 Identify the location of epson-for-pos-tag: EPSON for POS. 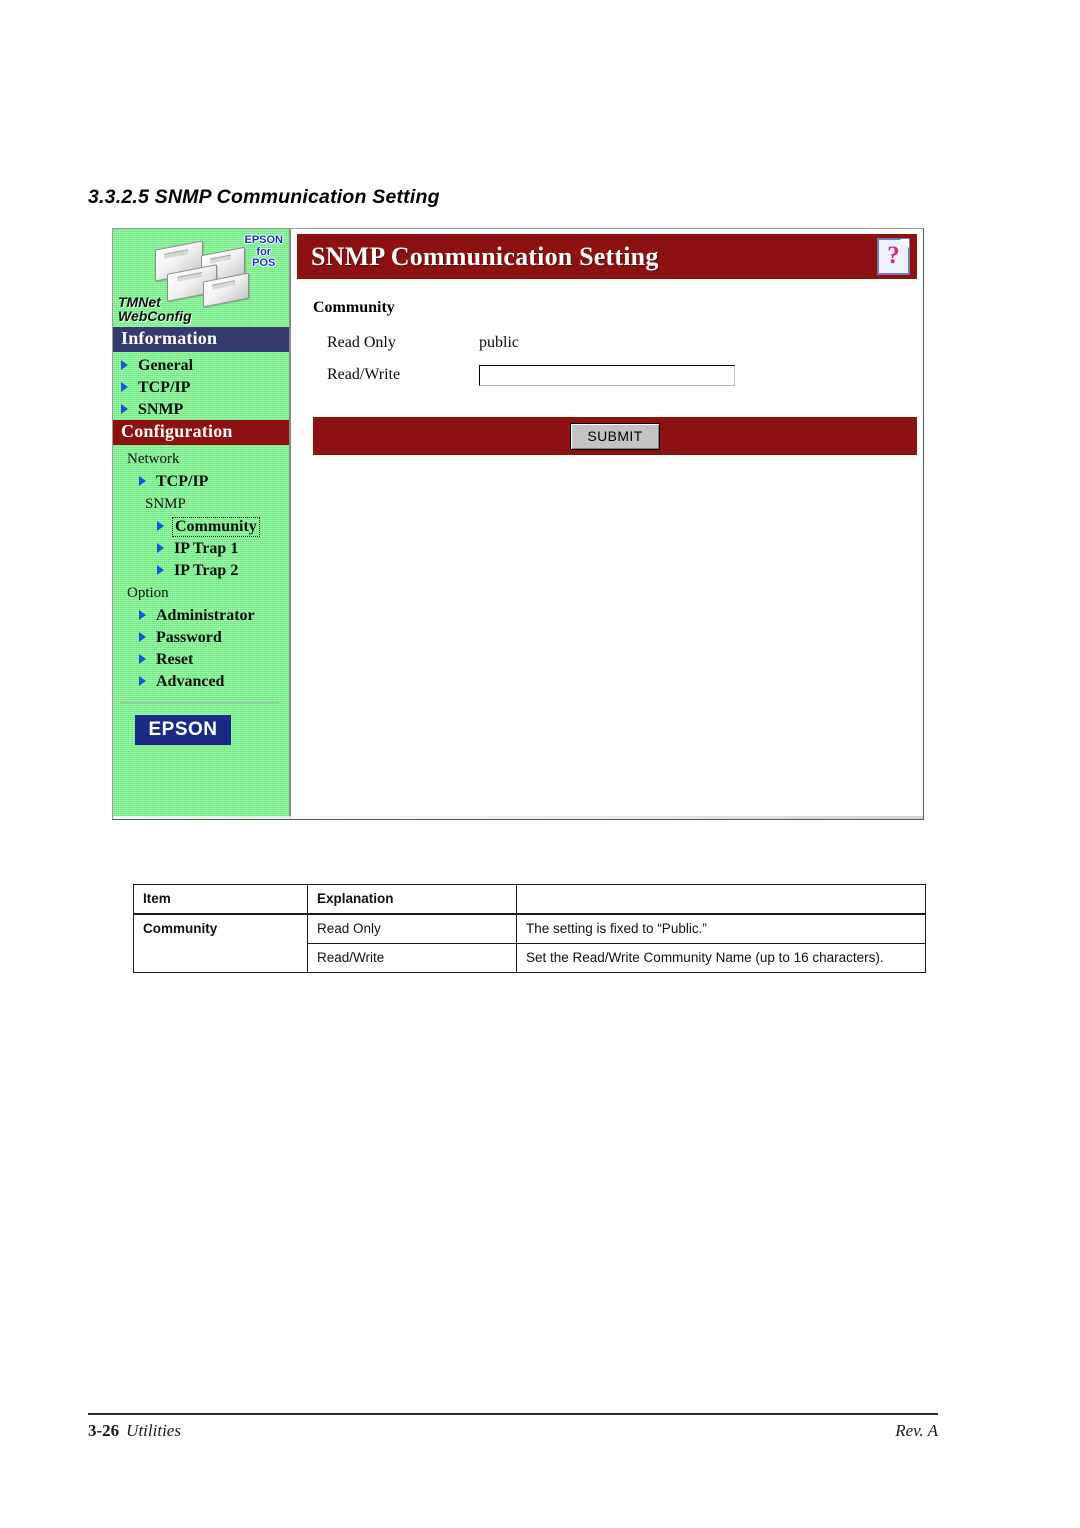
(263, 252).